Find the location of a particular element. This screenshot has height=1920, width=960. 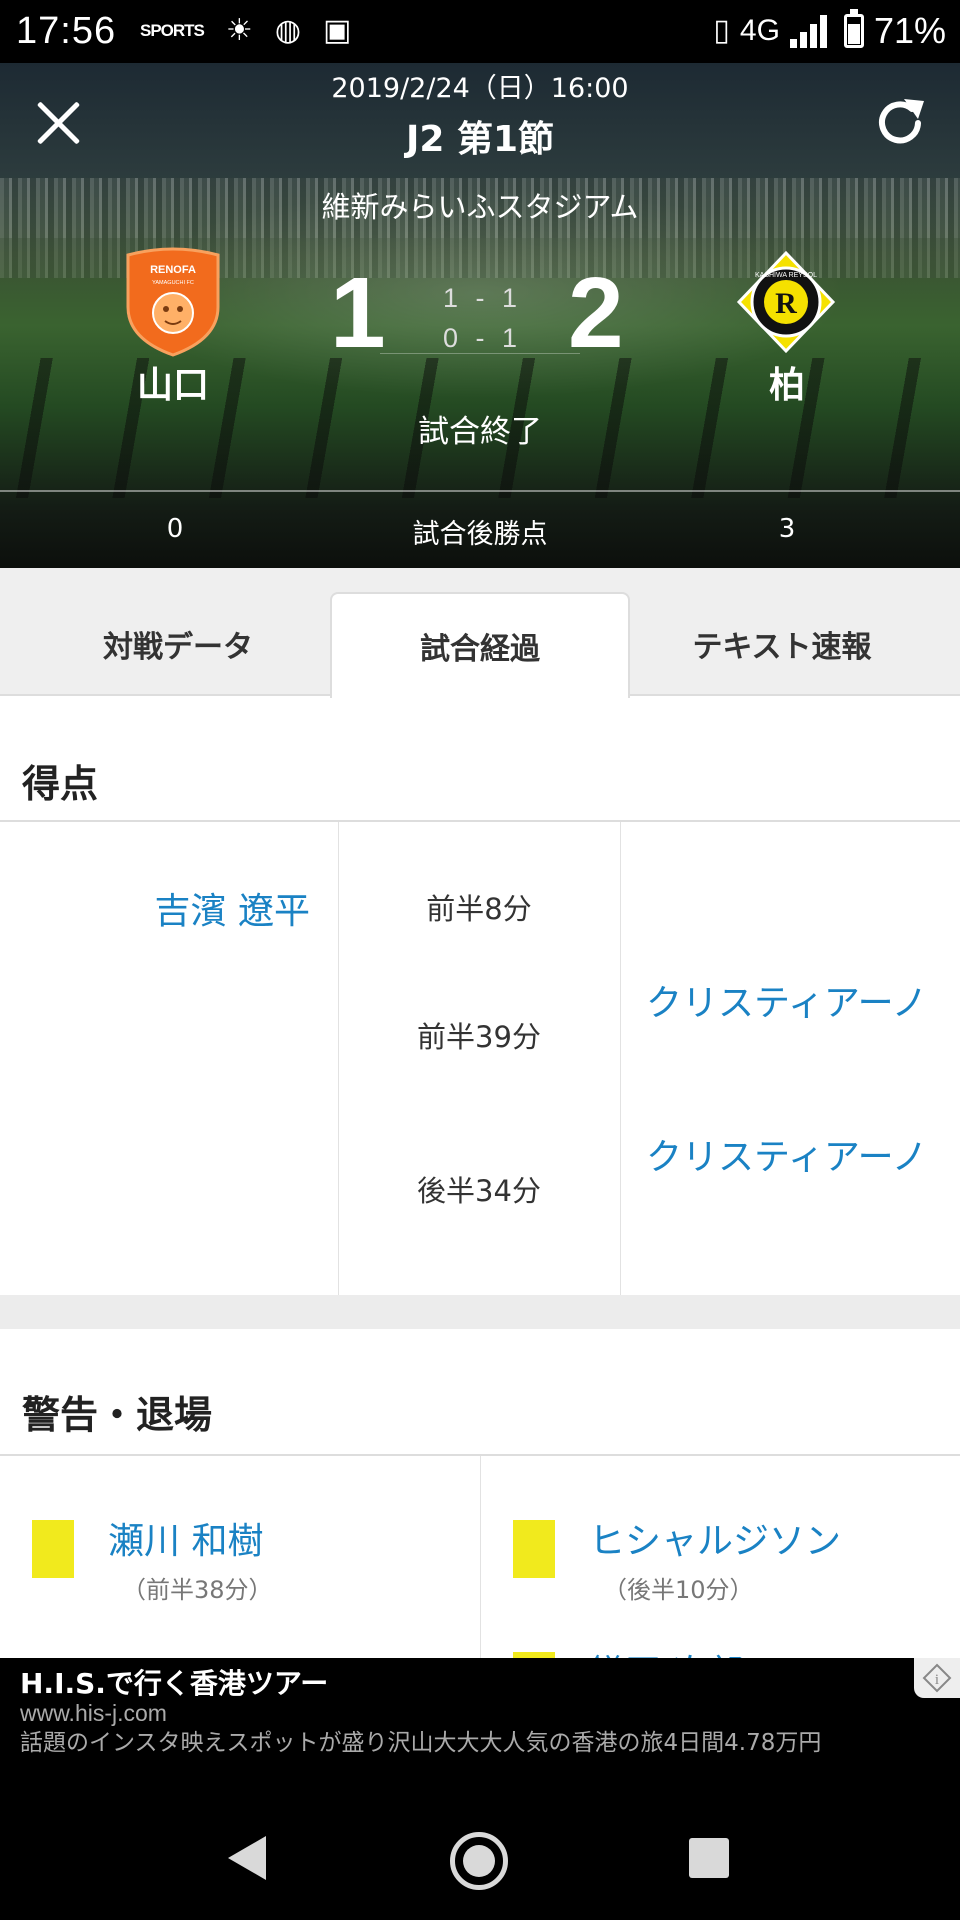

vibrate-icon: ▯ is located at coordinates (721, 30).